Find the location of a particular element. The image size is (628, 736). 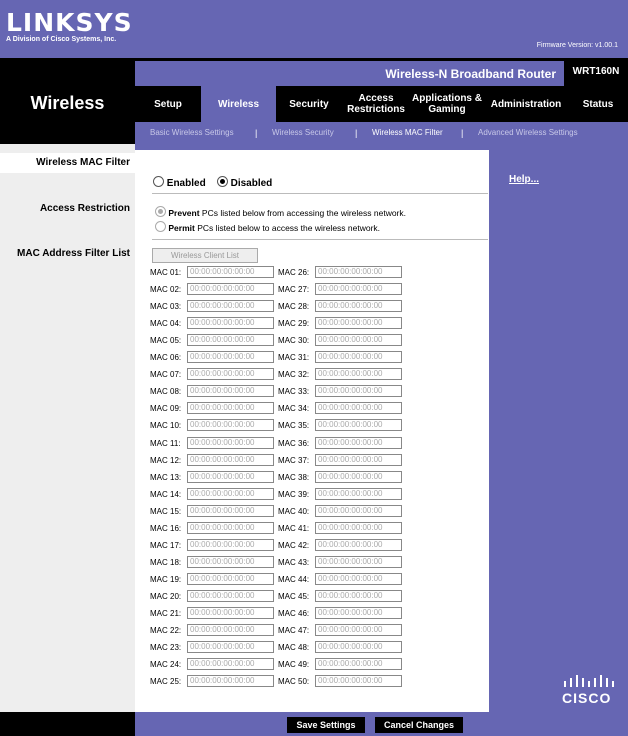

mac-label: MAC 50: is located at coordinates (294, 681).